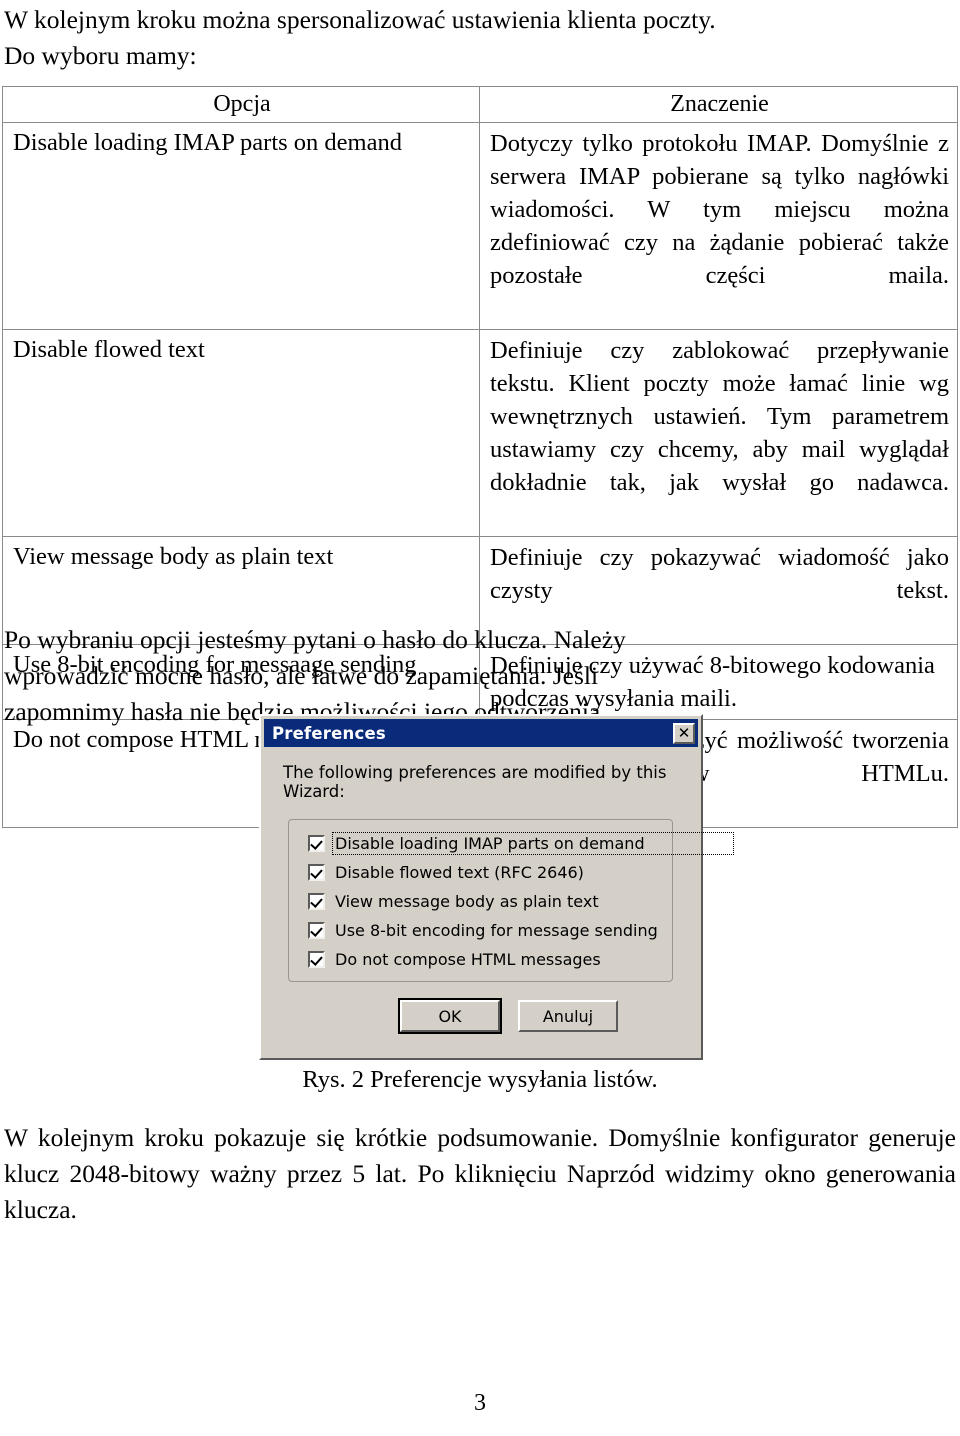 This screenshot has height=1436, width=960. Describe the element at coordinates (100, 55) in the screenshot. I see `intro-line-2: Do wyboru mamy:` at that location.